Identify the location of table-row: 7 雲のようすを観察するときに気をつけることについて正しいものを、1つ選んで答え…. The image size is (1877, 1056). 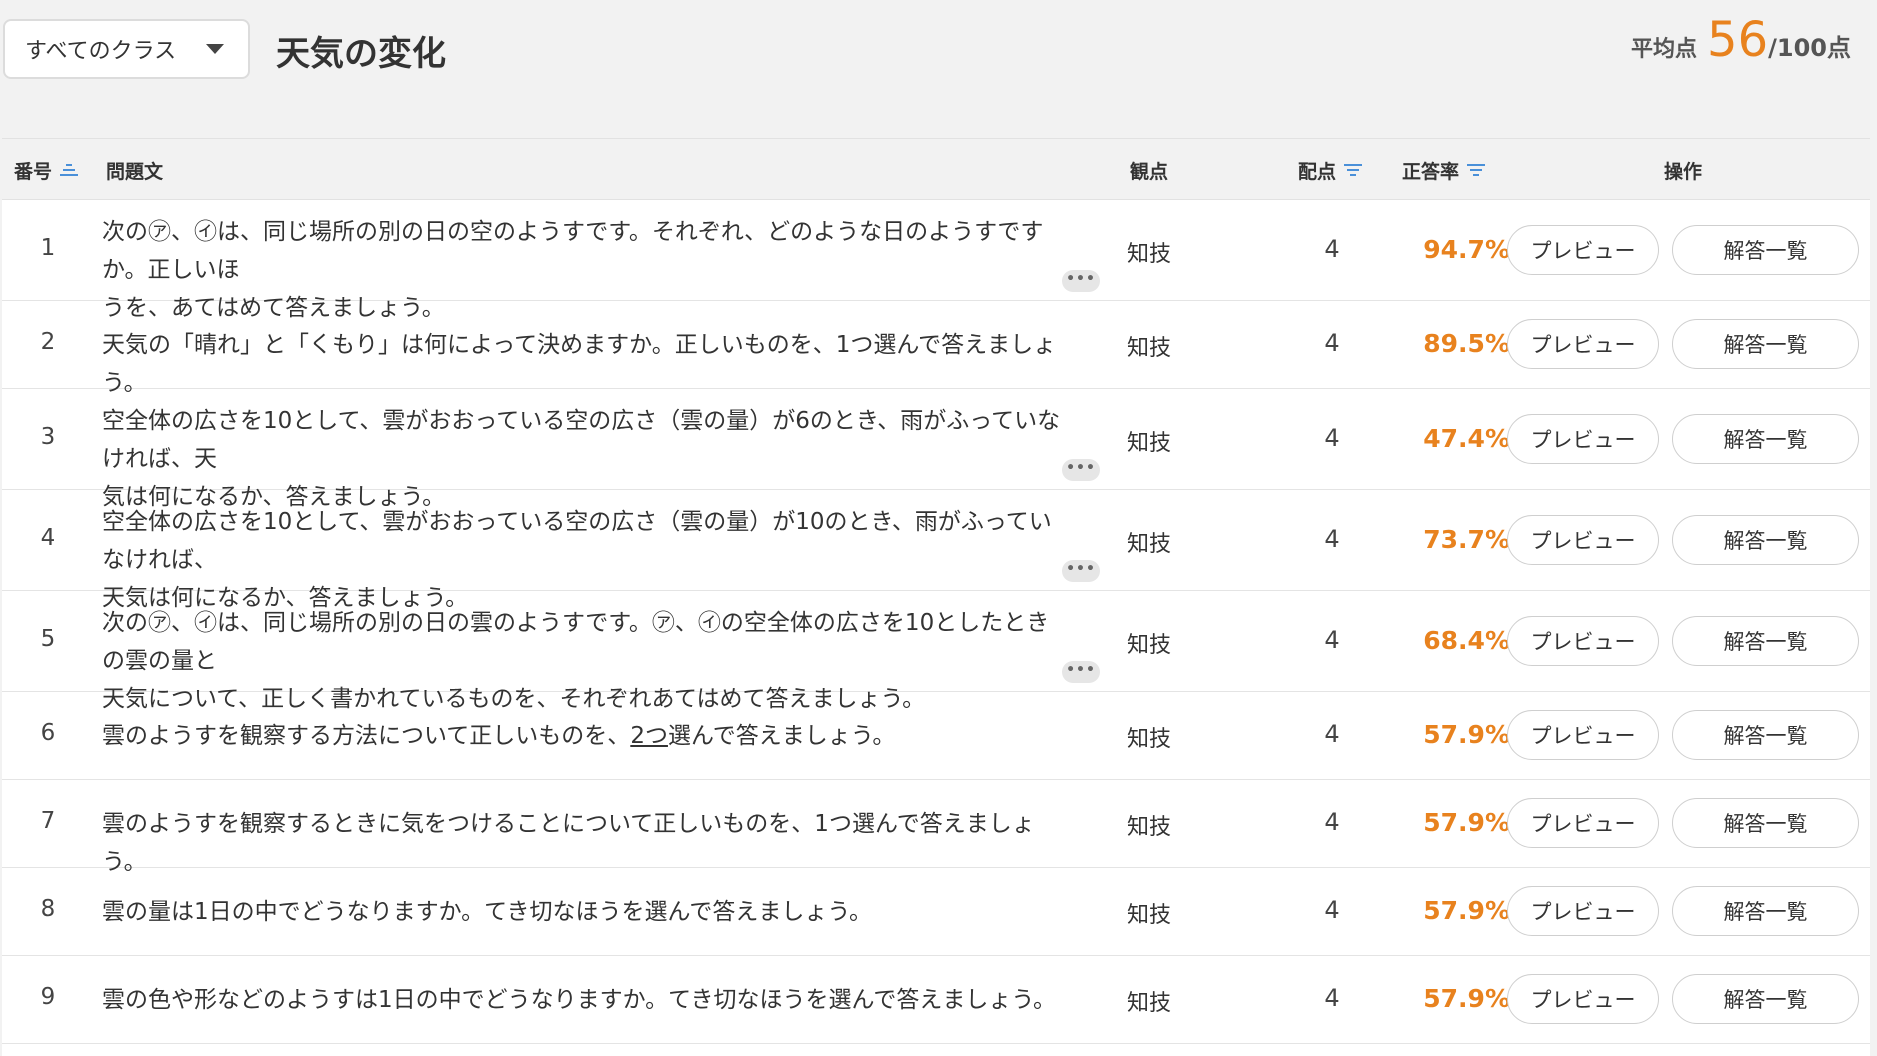
(936, 827).